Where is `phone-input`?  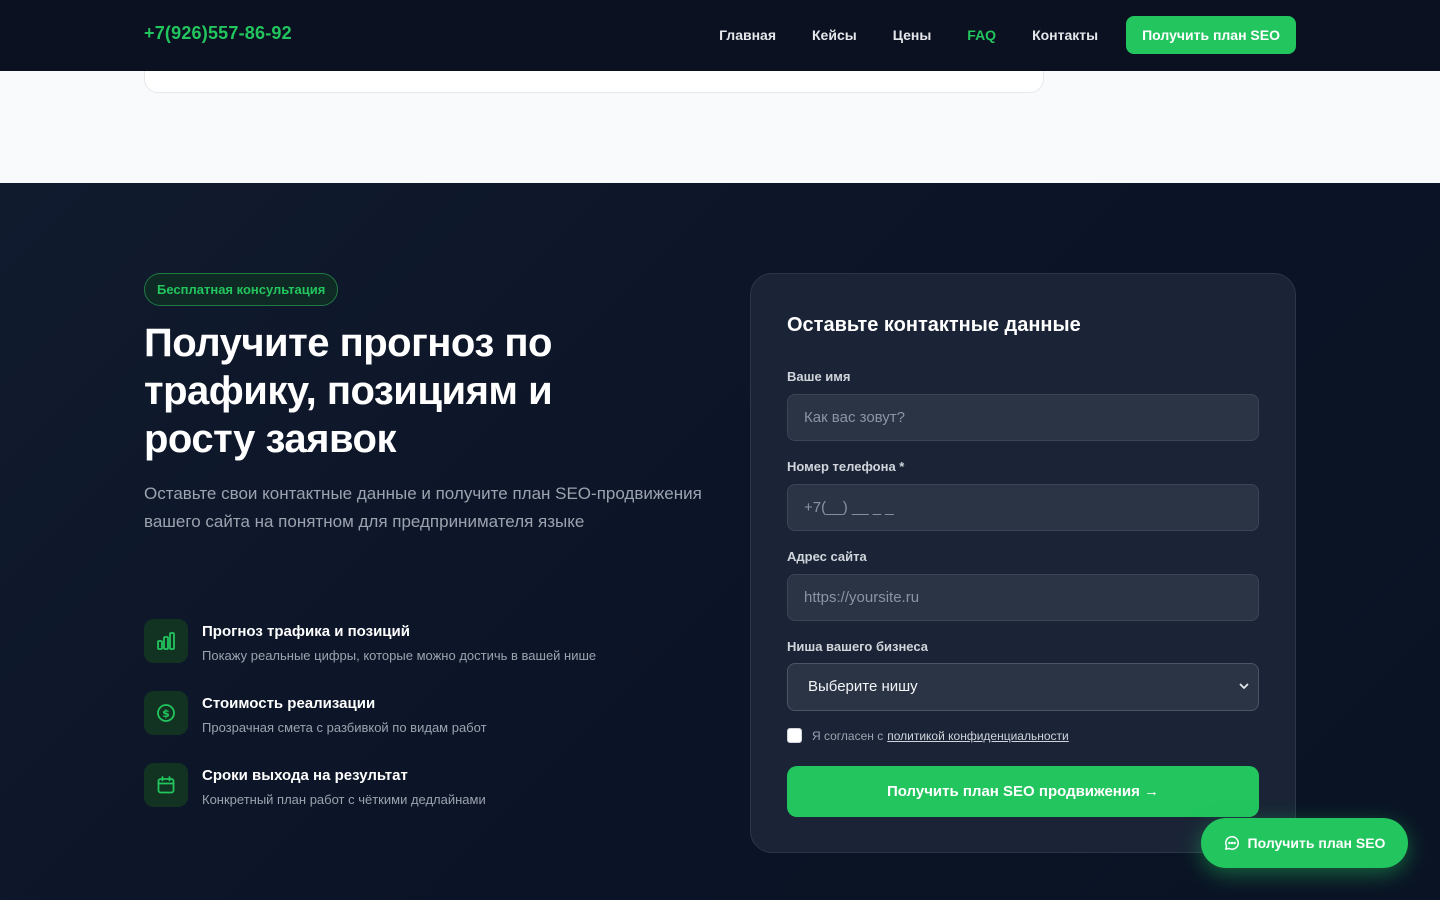
phone-input is located at coordinates (1023, 507).